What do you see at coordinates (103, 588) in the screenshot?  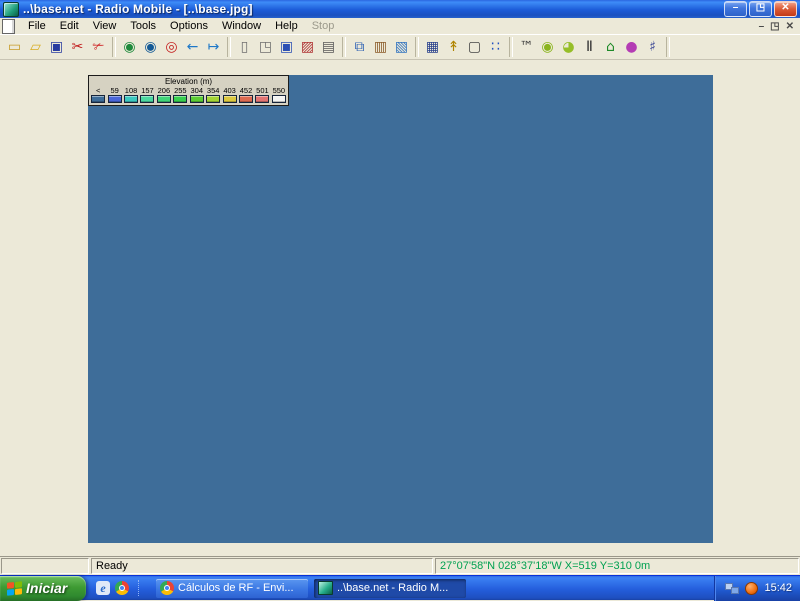 I see `internet-explorer-icon: e` at bounding box center [103, 588].